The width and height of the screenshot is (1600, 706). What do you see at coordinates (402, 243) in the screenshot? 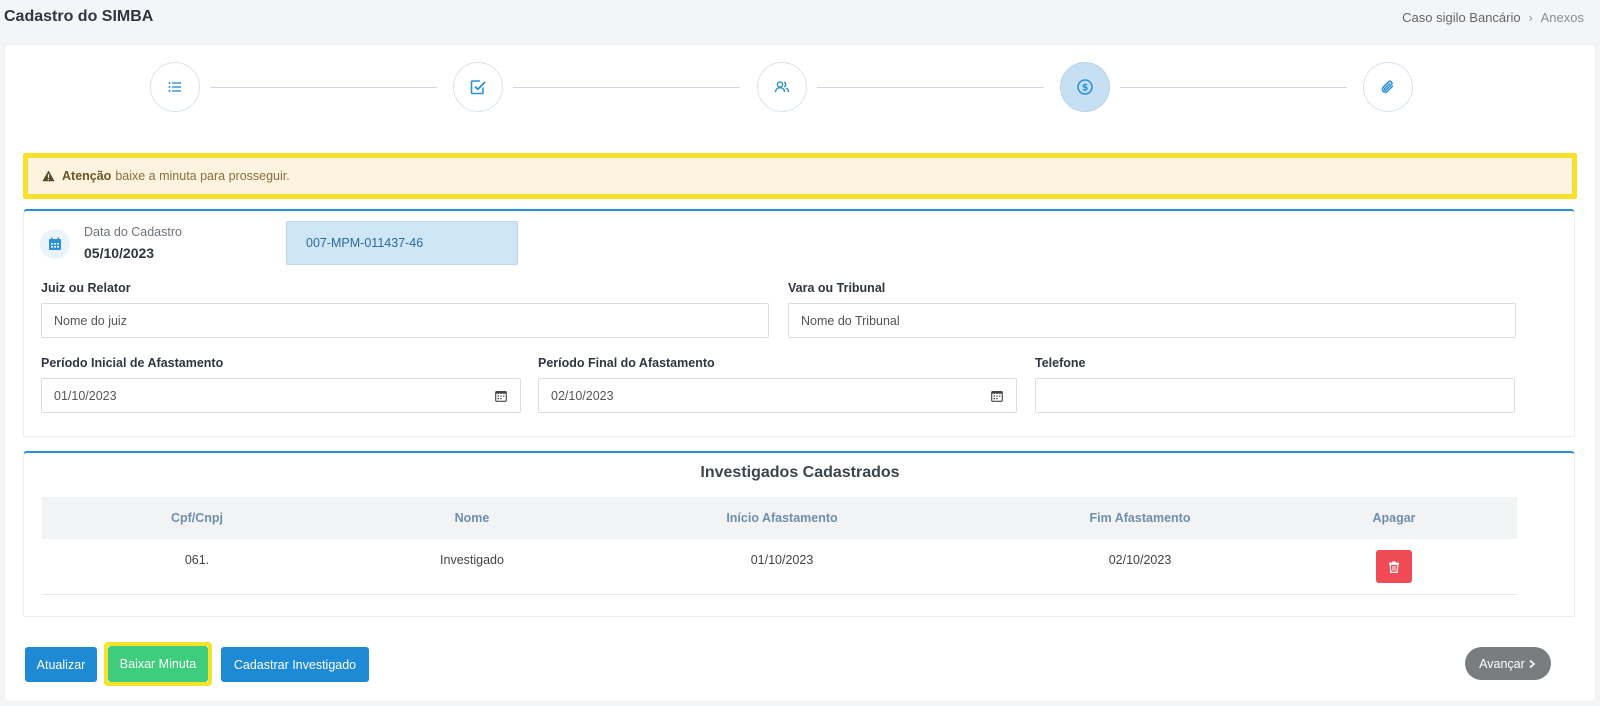
I see `protocol-number: 007-MPM-011437-46` at bounding box center [402, 243].